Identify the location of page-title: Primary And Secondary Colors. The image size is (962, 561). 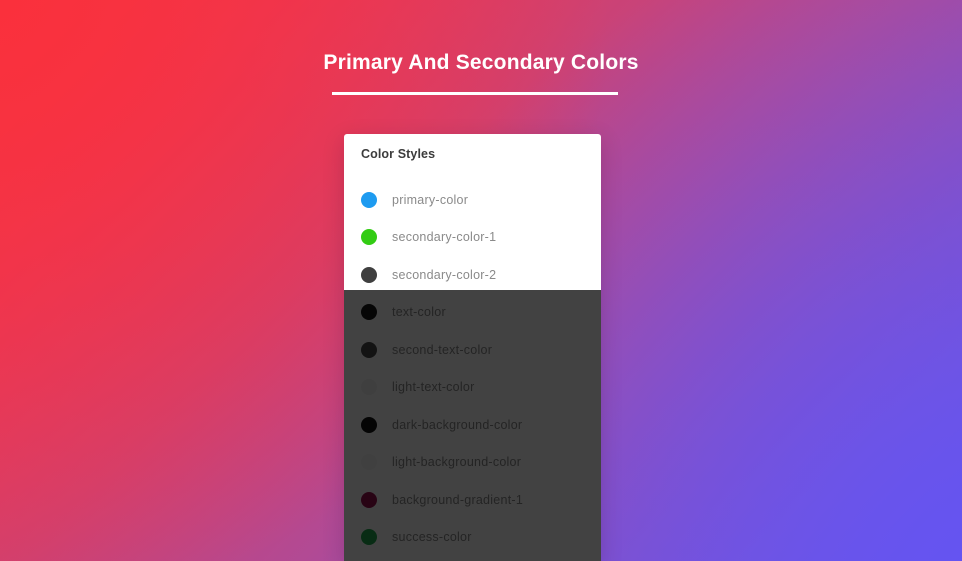
(481, 62).